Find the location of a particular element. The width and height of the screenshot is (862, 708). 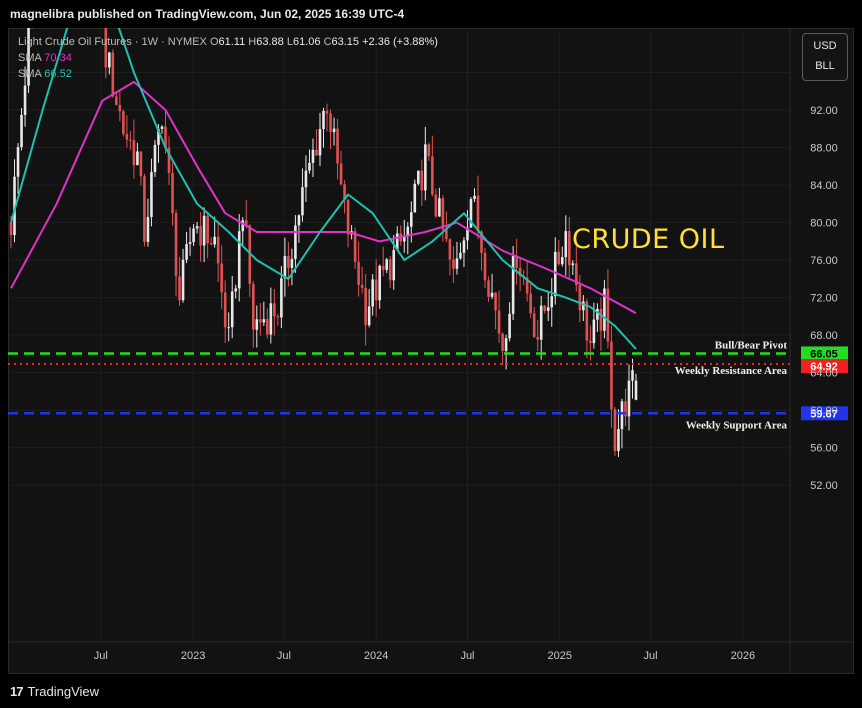

change-value: +2.36 (+3.88%) is located at coordinates (400, 42).